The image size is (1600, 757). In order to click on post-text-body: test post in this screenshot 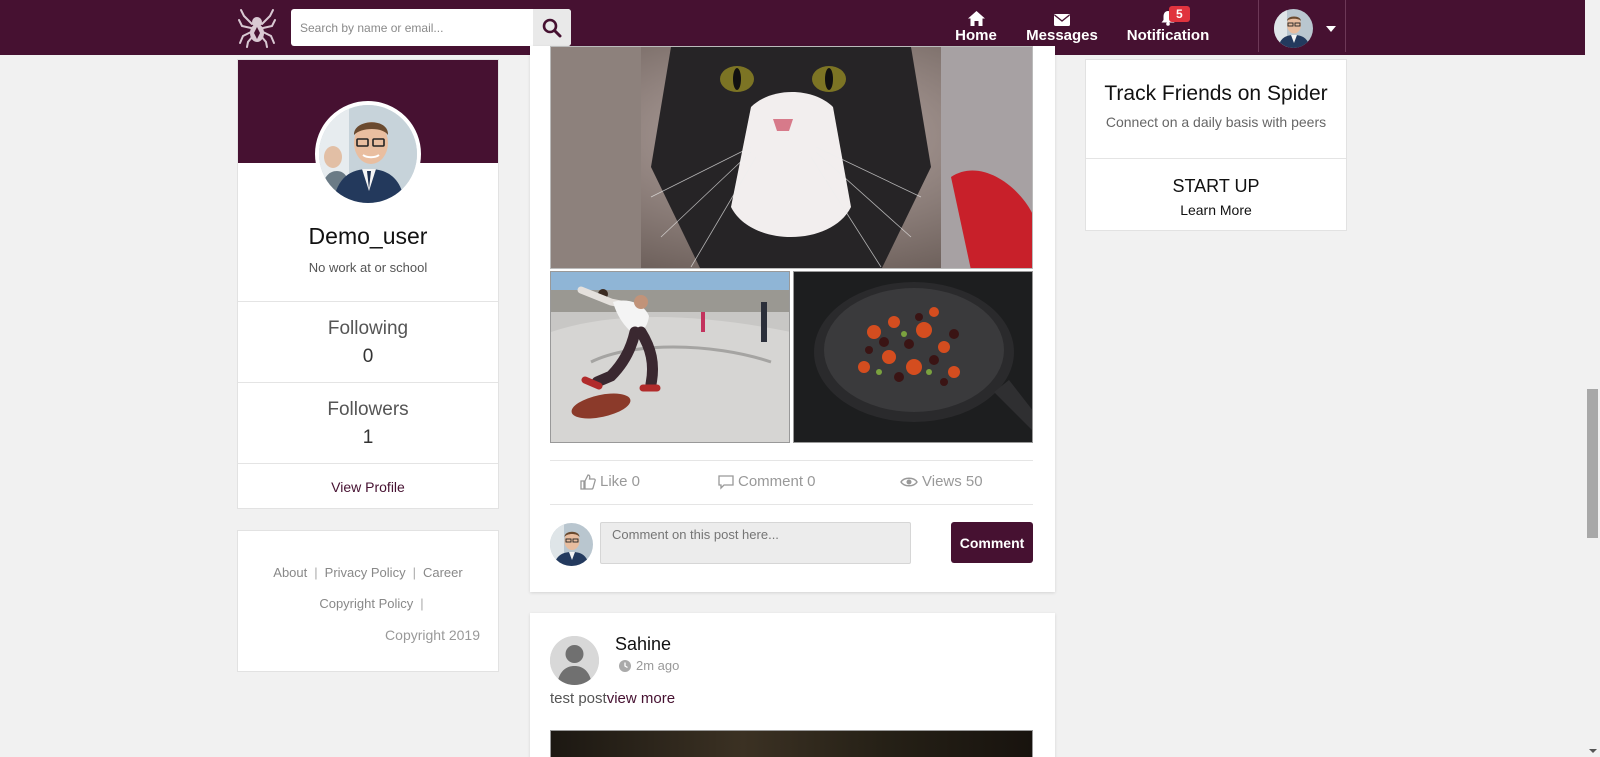, I will do `click(578, 698)`.